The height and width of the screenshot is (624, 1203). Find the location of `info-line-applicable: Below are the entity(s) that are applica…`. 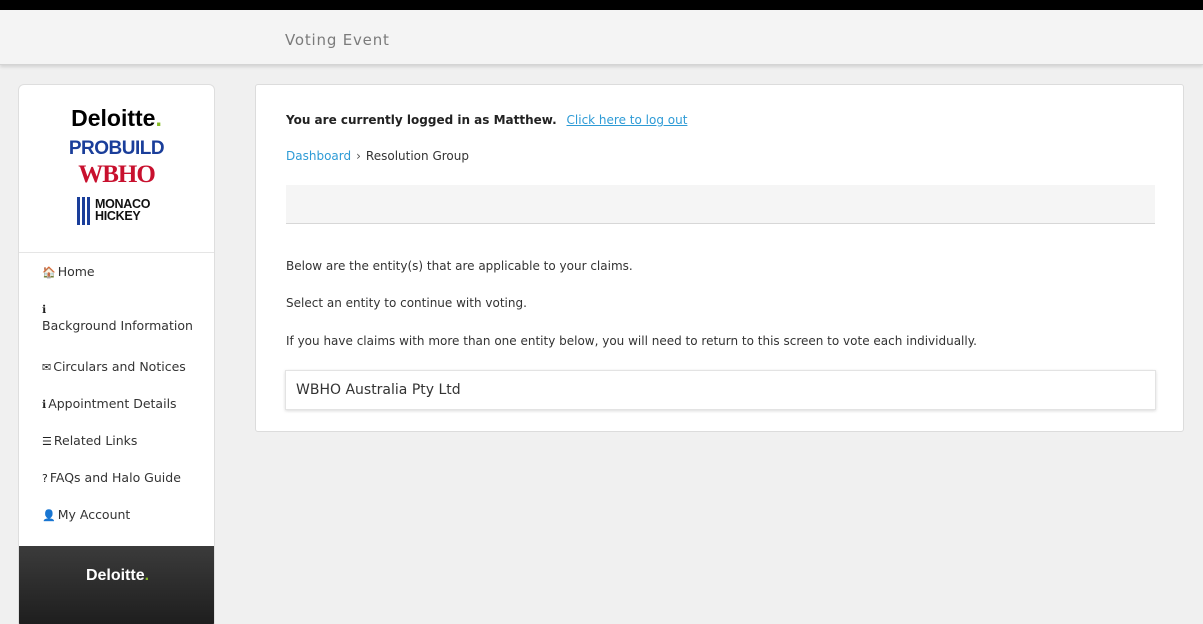

info-line-applicable: Below are the entity(s) that are applica… is located at coordinates (459, 266).